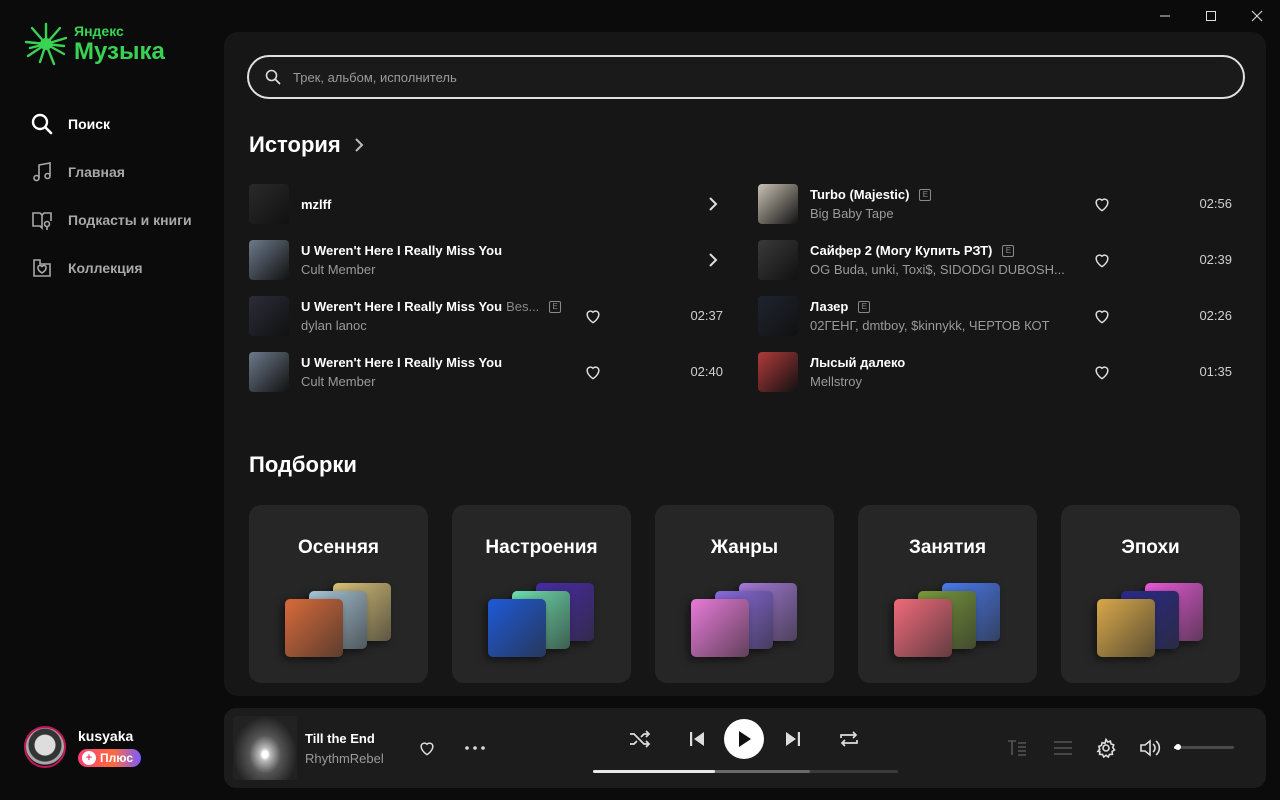 This screenshot has width=1280, height=800. I want to click on selection-card-title: Жанры, so click(744, 547).